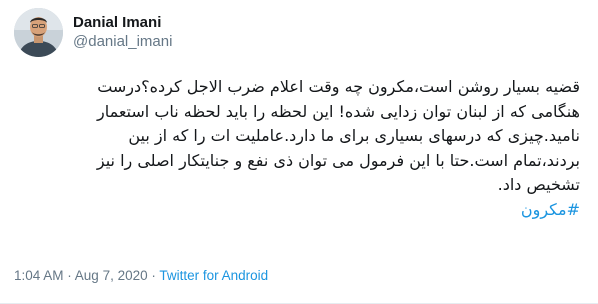 The width and height of the screenshot is (598, 304). I want to click on tweet-source-link: Twitter for Android, so click(213, 275).